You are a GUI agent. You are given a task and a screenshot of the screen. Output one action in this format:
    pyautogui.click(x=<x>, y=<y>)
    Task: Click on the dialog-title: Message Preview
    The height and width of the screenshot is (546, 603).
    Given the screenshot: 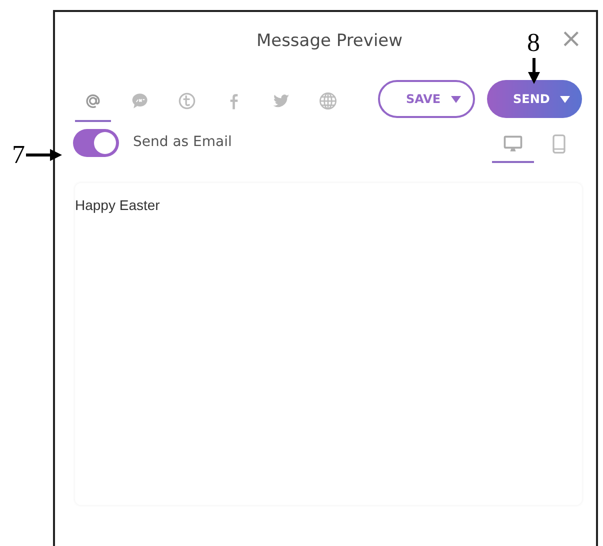 What is the action you would take?
    pyautogui.click(x=329, y=41)
    